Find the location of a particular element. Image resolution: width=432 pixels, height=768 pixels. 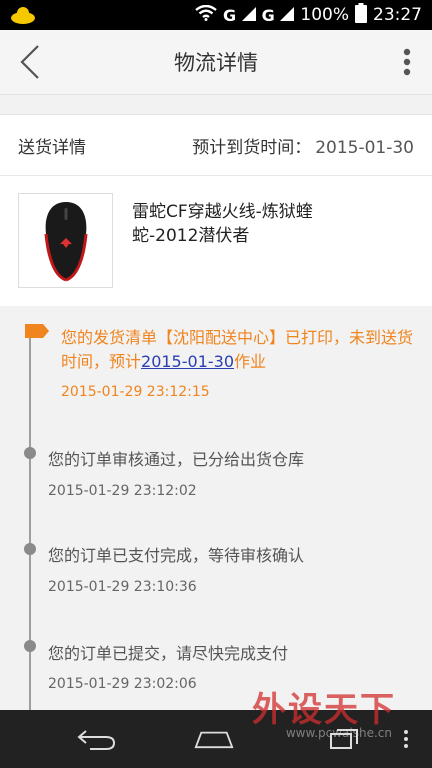

status-bar: G G 100% 23:27 is located at coordinates (216, 15).